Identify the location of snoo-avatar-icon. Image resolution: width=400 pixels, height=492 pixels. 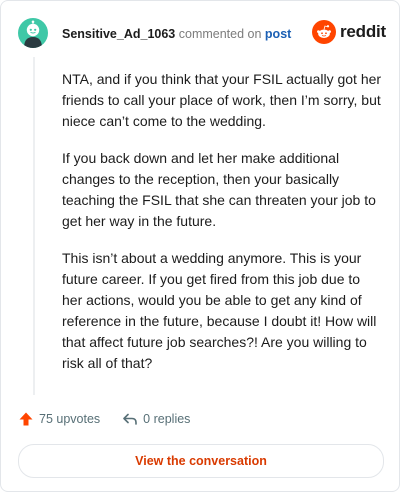
(33, 34).